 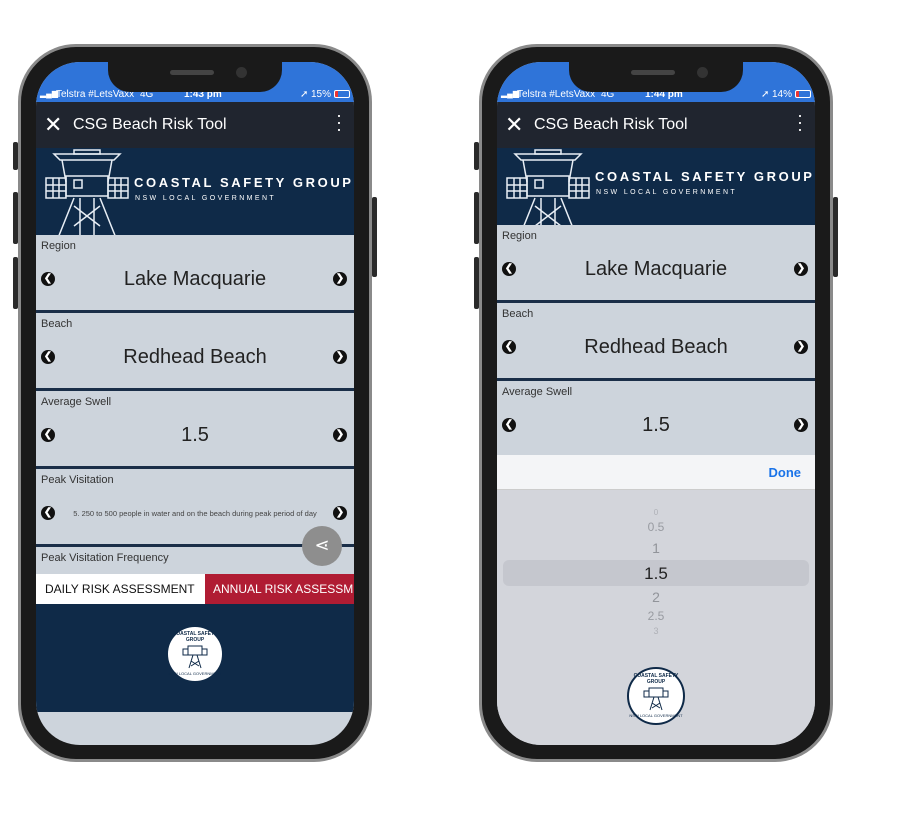 I want to click on picker-option: 0.5, so click(x=656, y=527).